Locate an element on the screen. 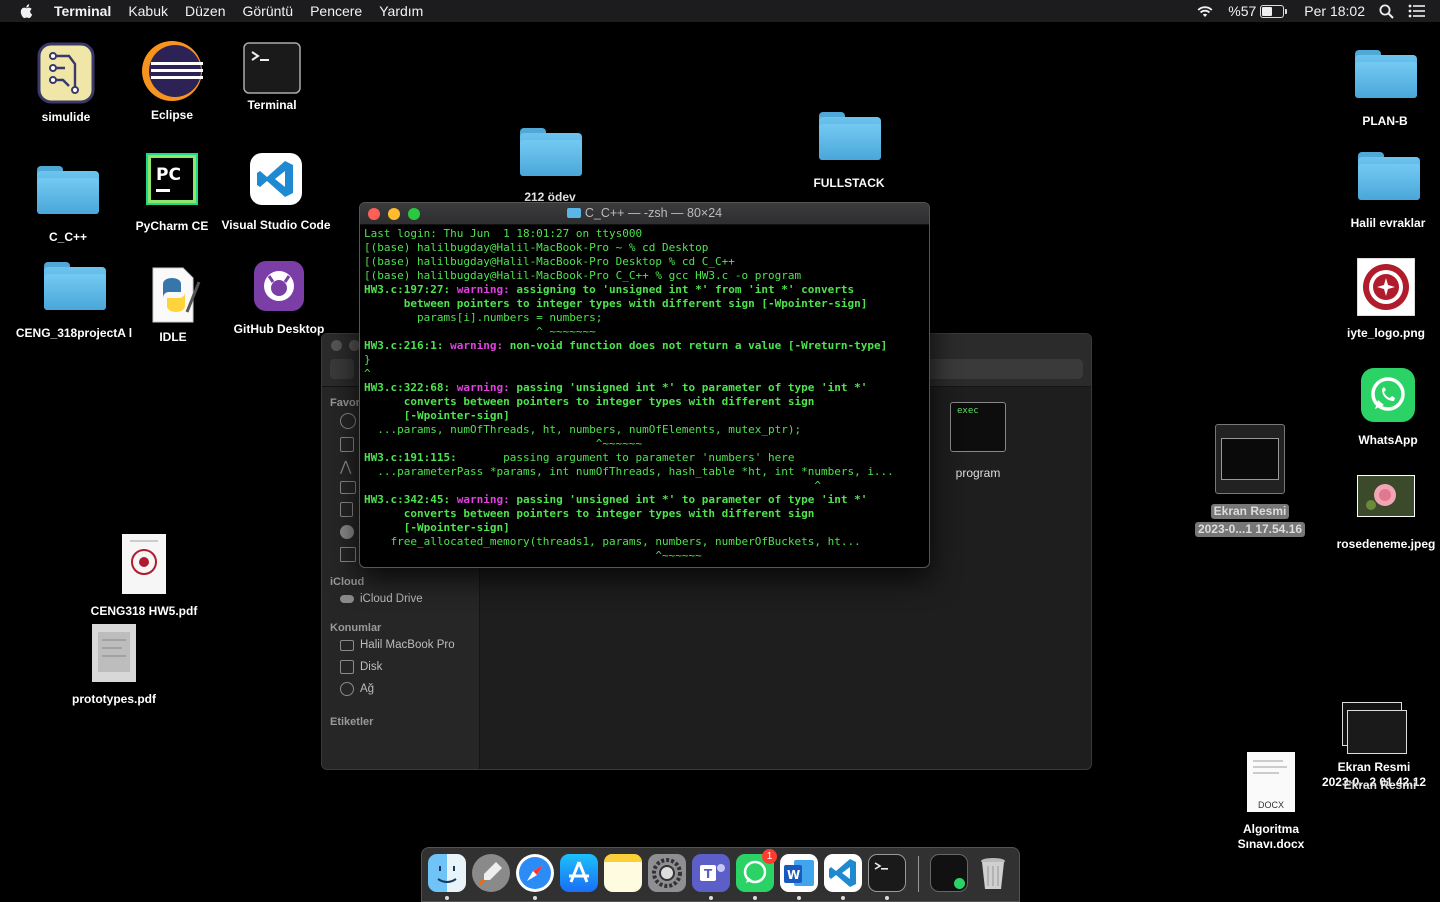 This screenshot has width=1440, height=902. terminal-icon is located at coordinates (881, 866).